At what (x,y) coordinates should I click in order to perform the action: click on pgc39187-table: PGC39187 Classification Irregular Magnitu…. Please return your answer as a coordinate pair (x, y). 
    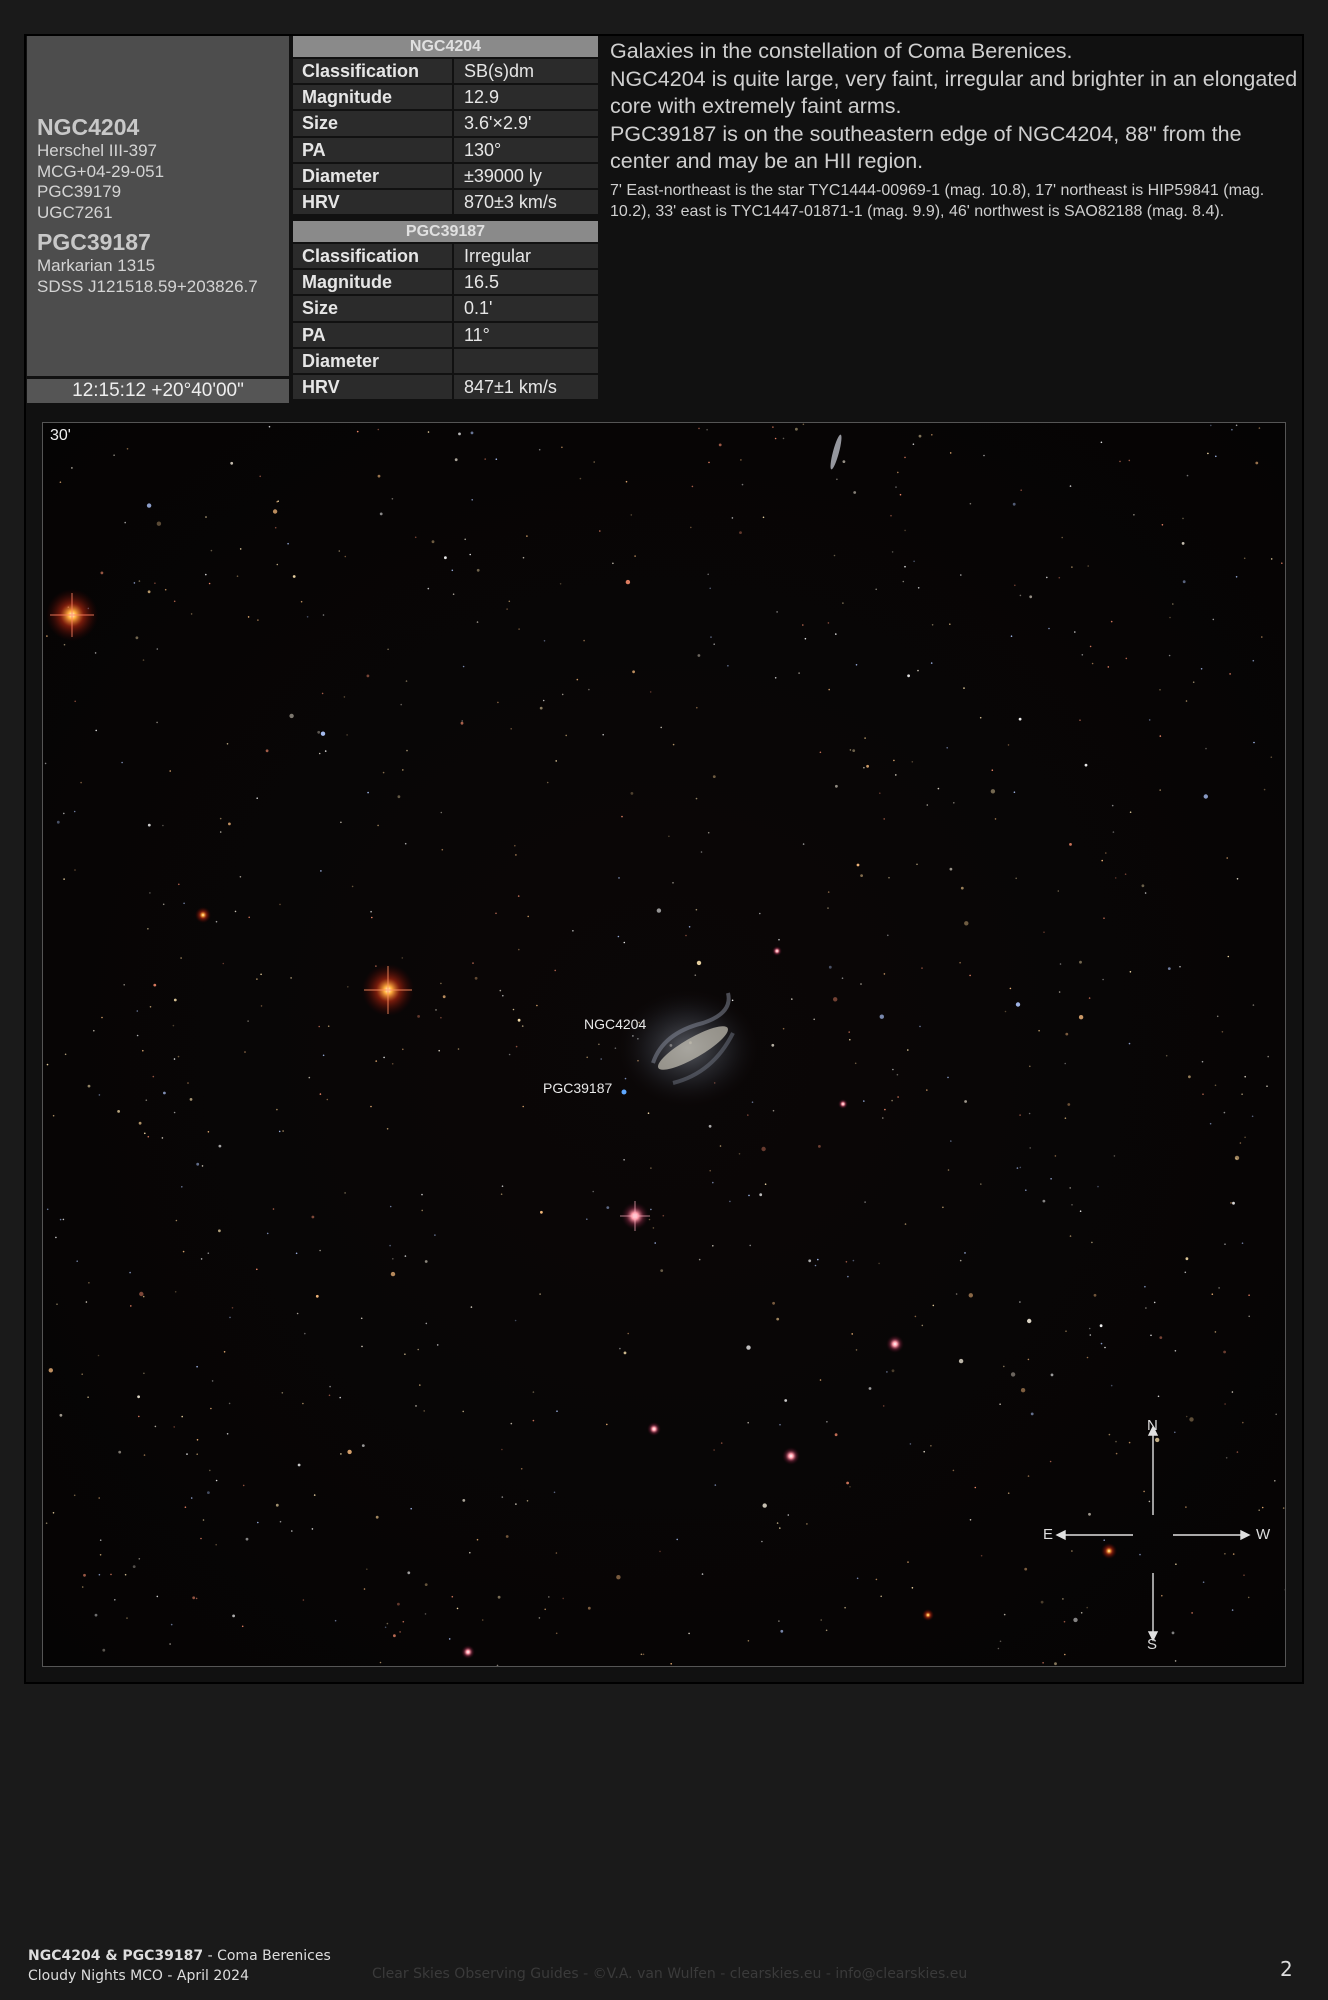
    Looking at the image, I should click on (445, 311).